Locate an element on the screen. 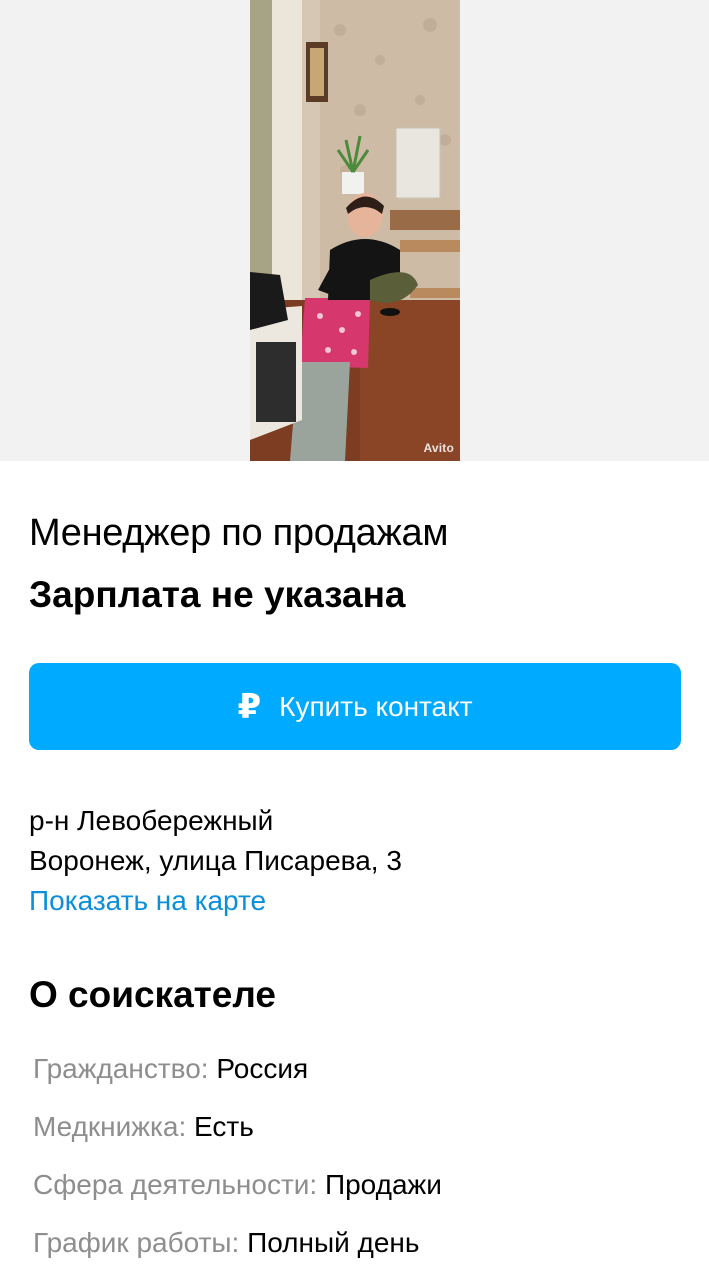 This screenshot has width=709, height=1281. show-on-map-link: Показать на карте is located at coordinates (215, 901).